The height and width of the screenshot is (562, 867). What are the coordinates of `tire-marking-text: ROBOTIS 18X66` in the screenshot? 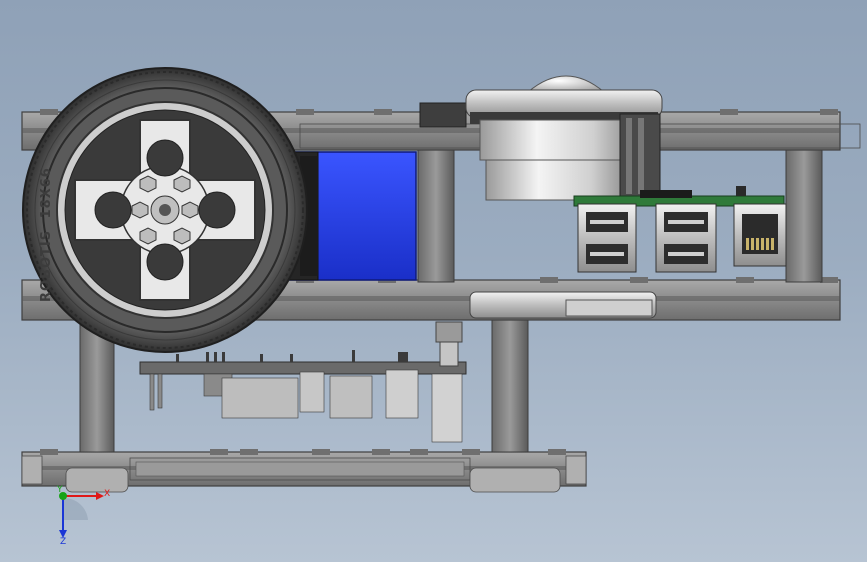 It's located at (46, 234).